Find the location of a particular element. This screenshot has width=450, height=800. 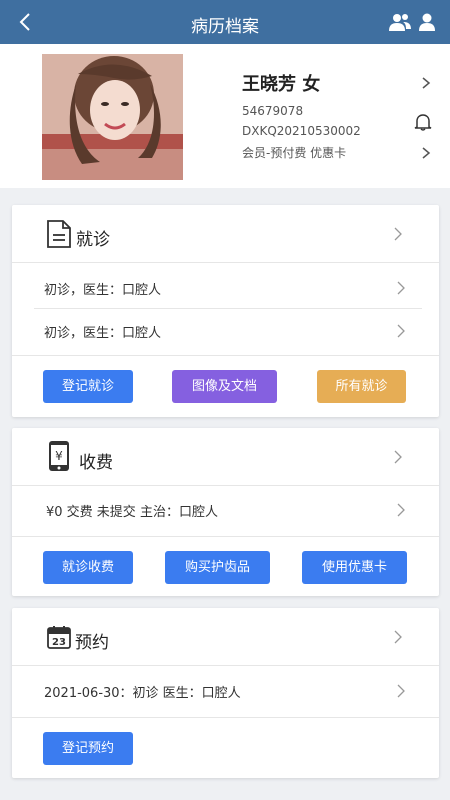

calendar-icon: 23 is located at coordinates (59, 637).